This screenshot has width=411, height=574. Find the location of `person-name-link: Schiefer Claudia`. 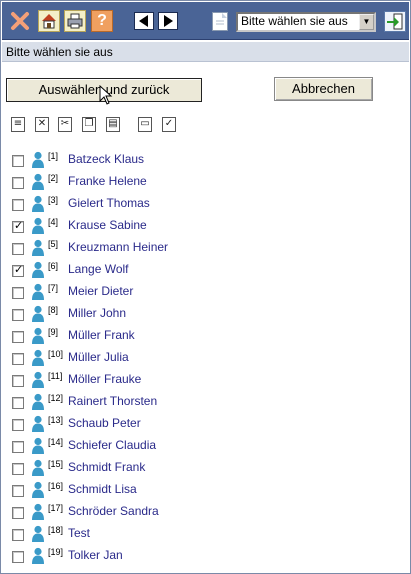

person-name-link: Schiefer Claudia is located at coordinates (112, 445).